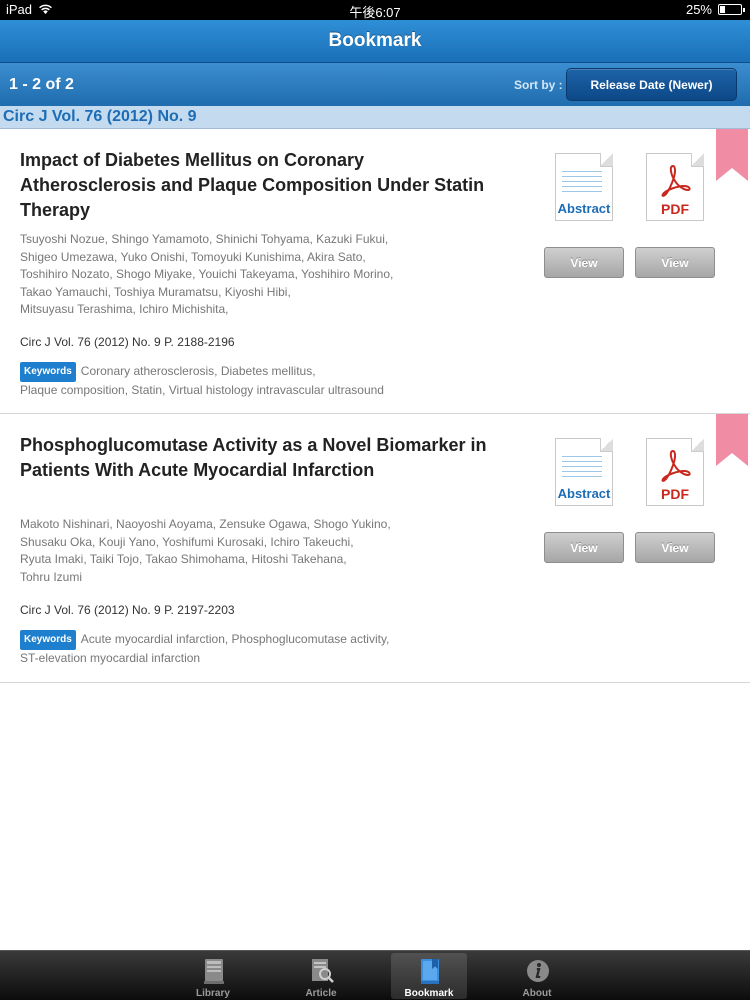  Describe the element at coordinates (127, 610) in the screenshot. I see `article-citation: Circ J Vol. 76 (2012) No. 9 P. 2197-2203` at that location.